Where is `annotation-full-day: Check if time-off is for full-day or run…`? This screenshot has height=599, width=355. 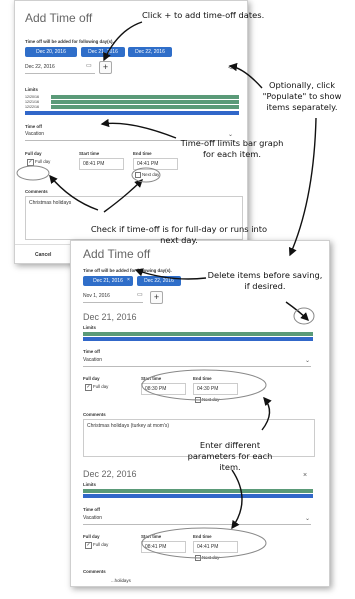 annotation-full-day: Check if time-off is for full-day or run… is located at coordinates (179, 234).